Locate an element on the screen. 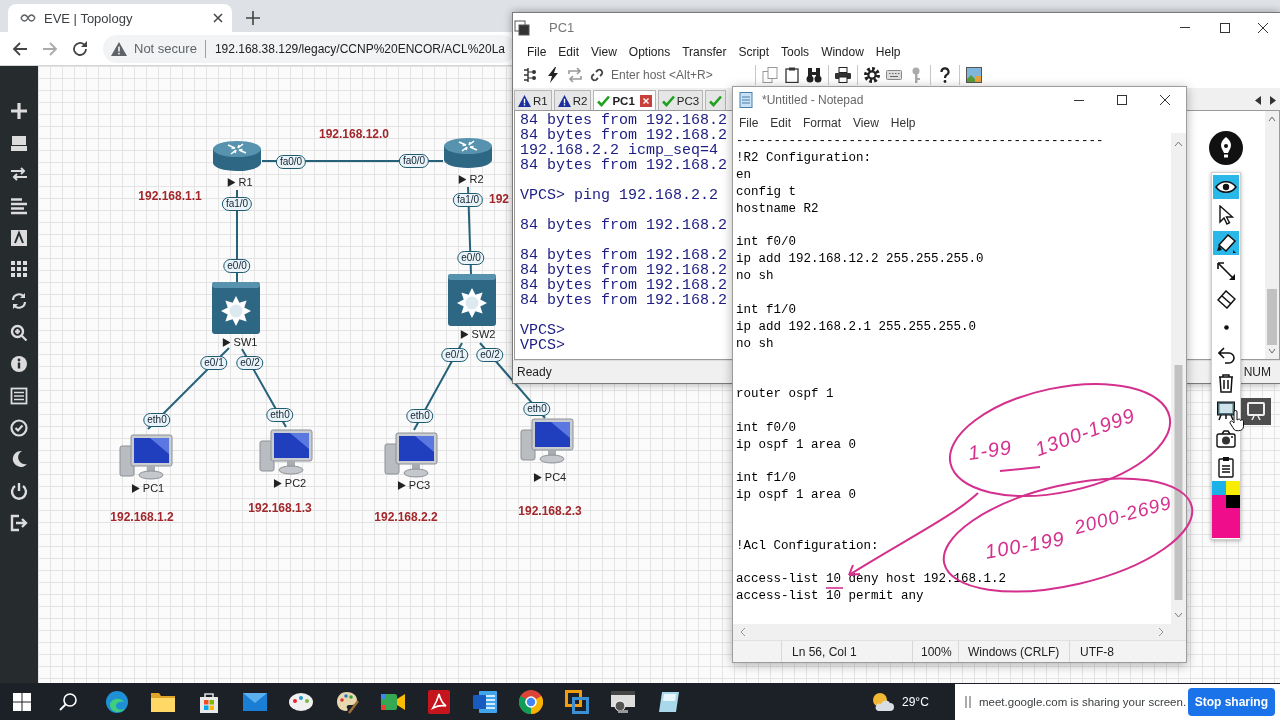 The width and height of the screenshot is (1280, 720). help-icon is located at coordinates (945, 75).